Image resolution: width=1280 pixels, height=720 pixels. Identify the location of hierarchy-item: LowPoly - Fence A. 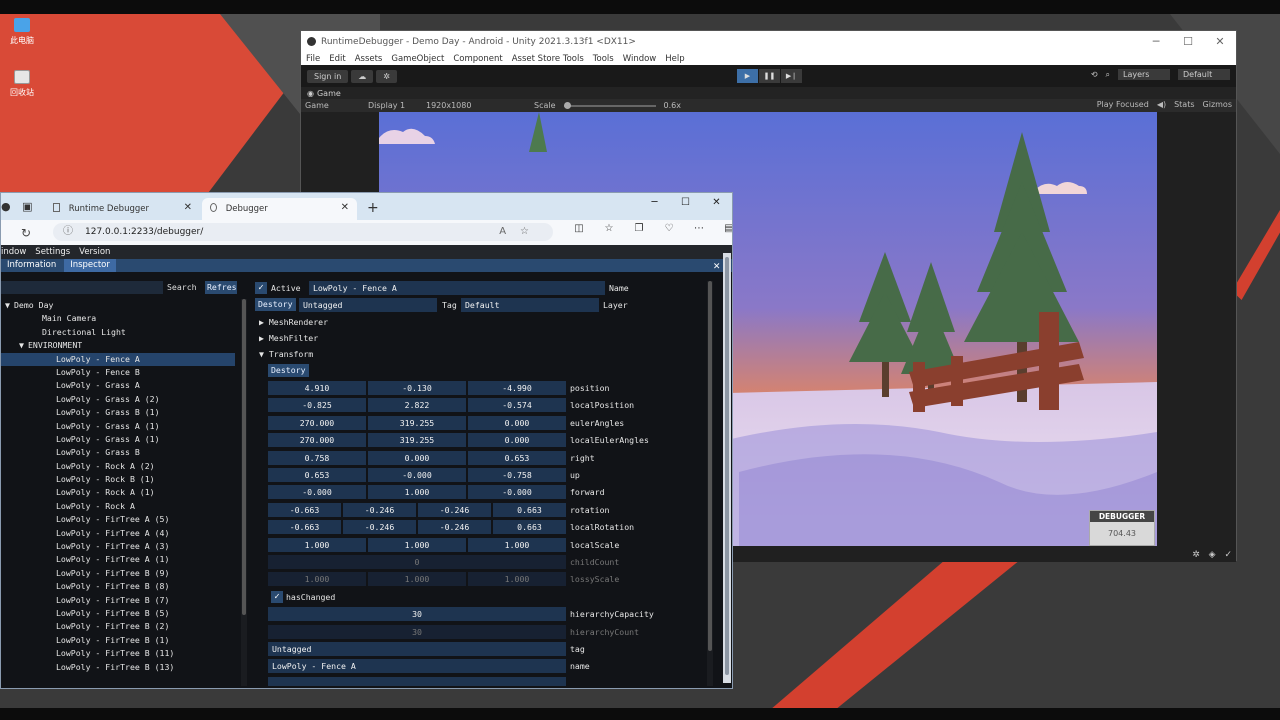
(118, 359).